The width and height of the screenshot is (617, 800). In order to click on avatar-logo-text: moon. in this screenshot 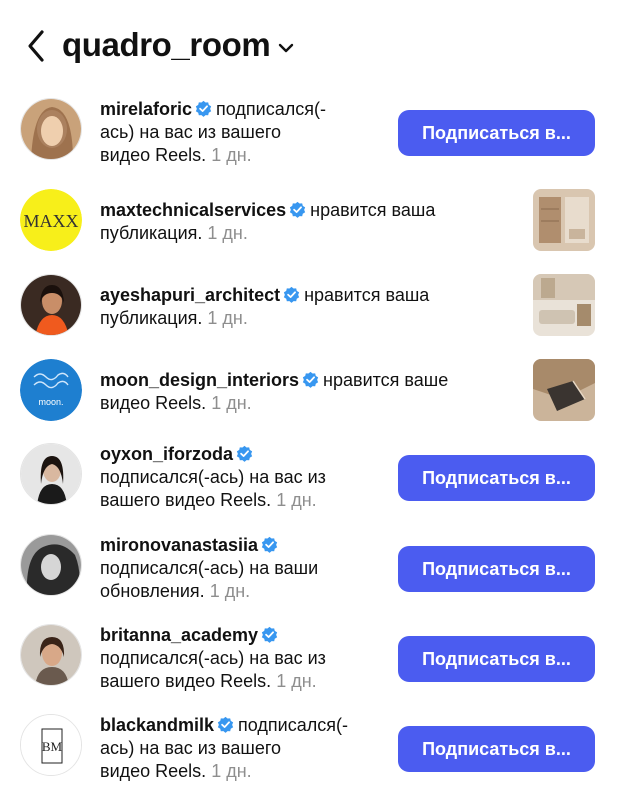, I will do `click(50, 402)`.